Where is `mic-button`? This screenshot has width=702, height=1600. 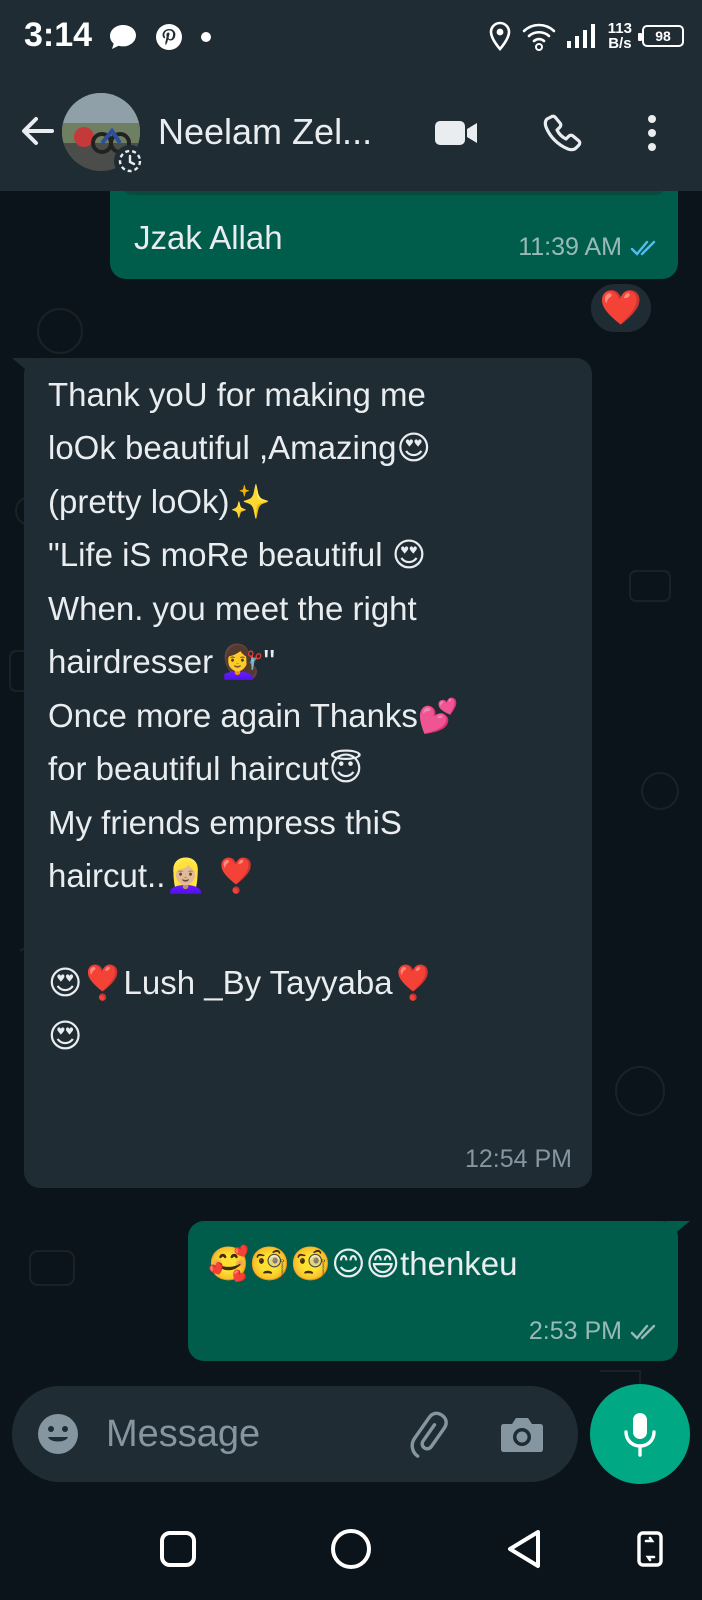
mic-button is located at coordinates (640, 1434).